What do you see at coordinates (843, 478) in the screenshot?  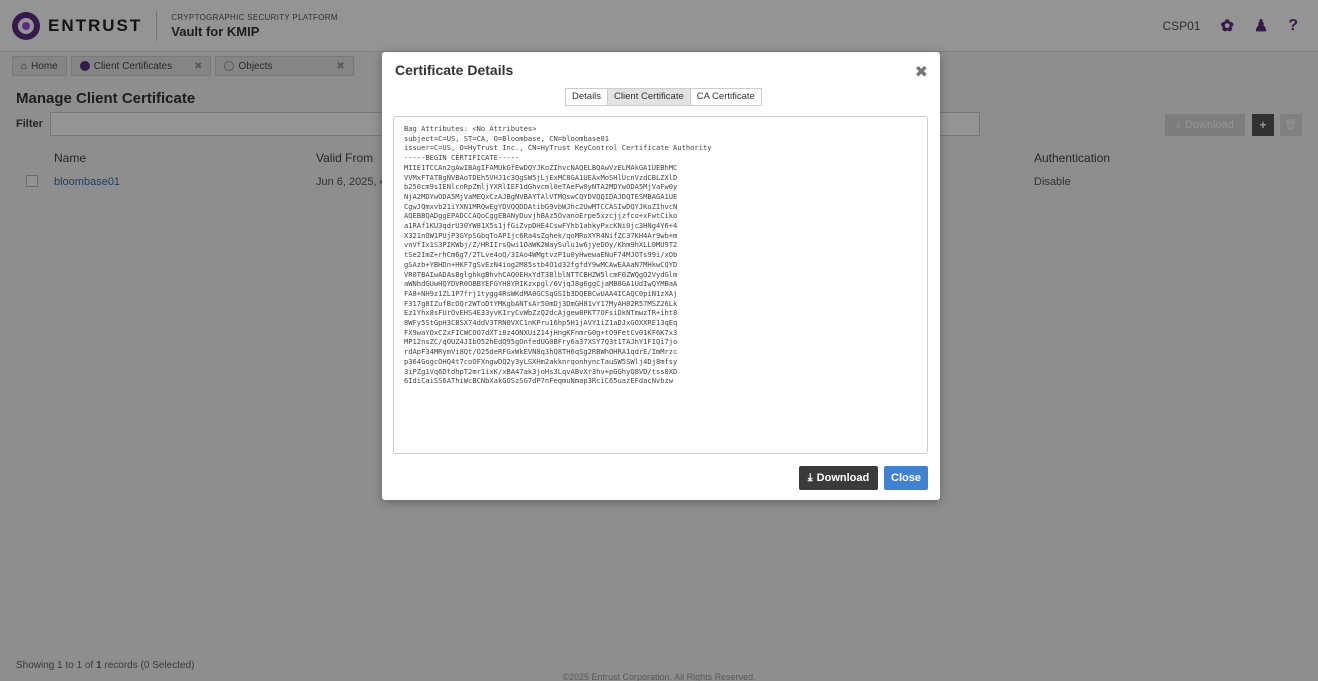 I see `download-label: Download` at bounding box center [843, 478].